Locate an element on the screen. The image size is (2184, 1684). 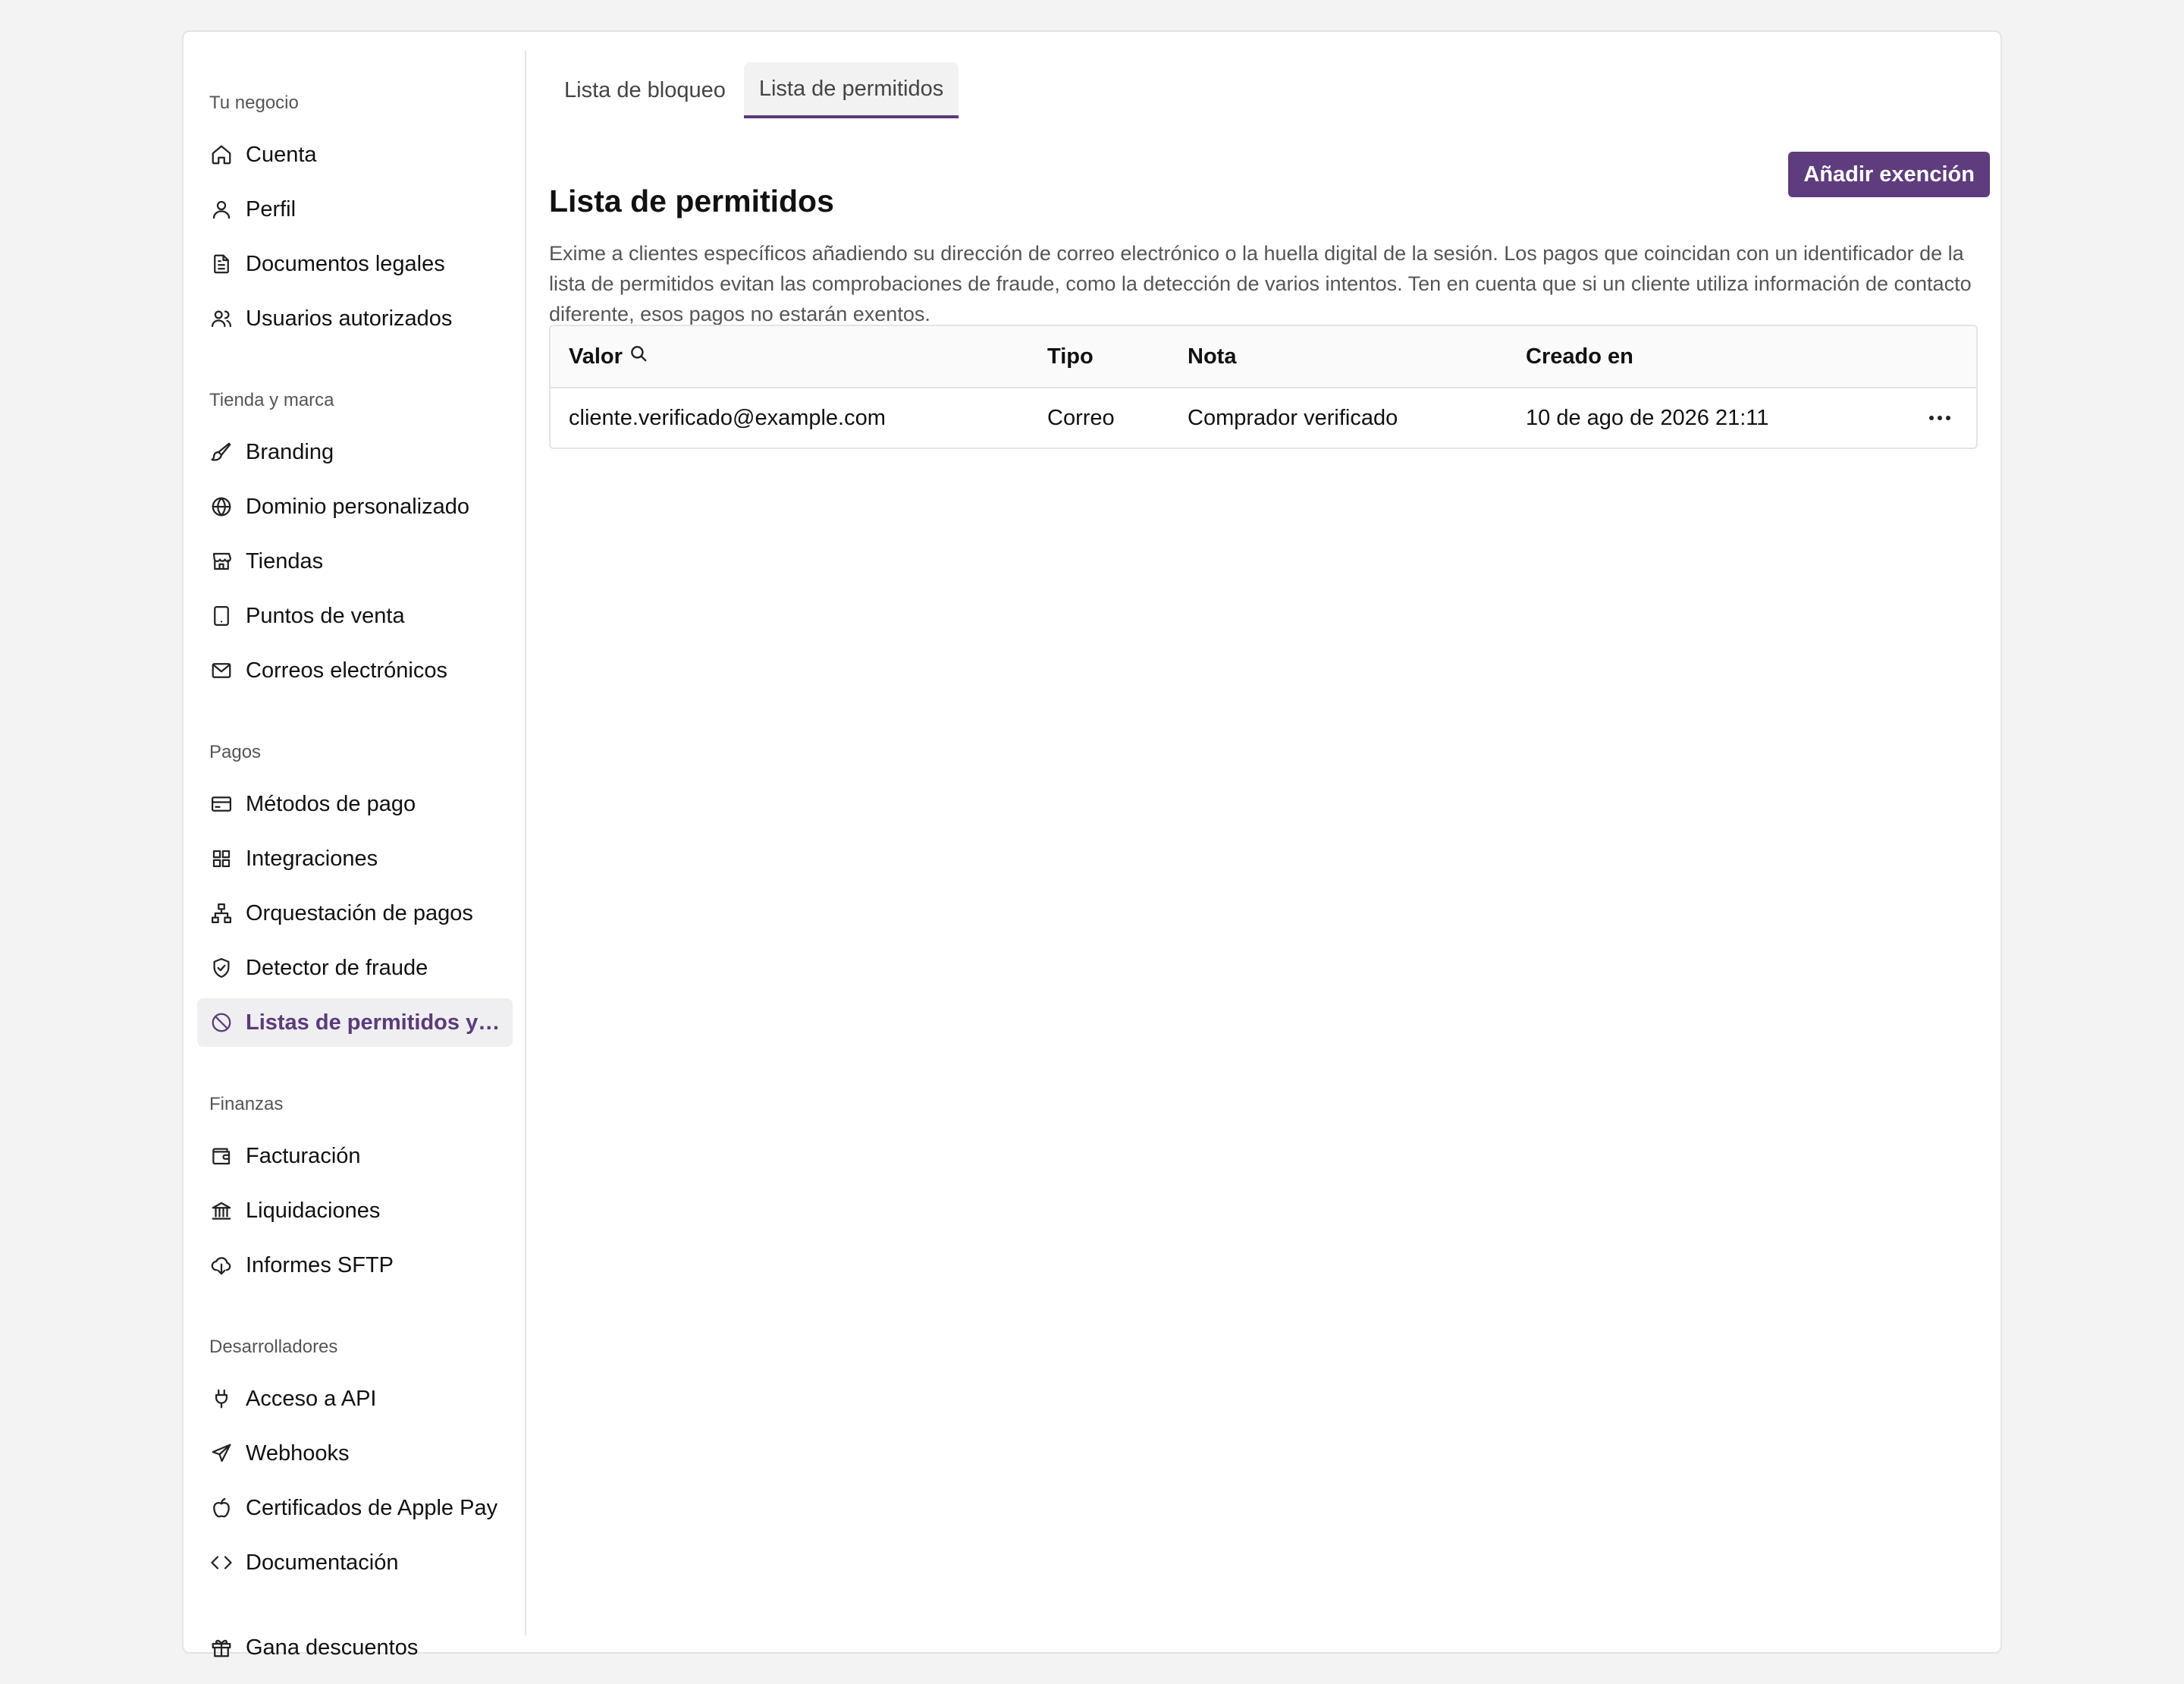
search-icon is located at coordinates (635, 356).